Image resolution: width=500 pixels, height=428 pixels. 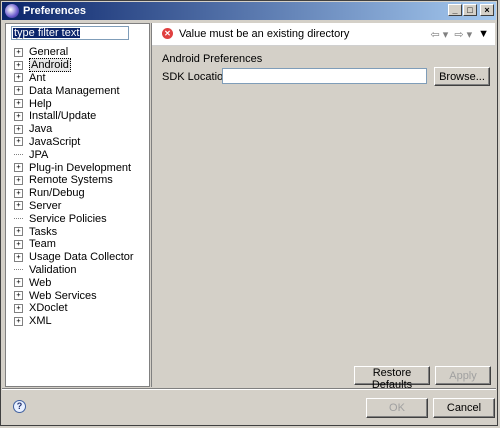 What do you see at coordinates (54, 11) in the screenshot?
I see `window-title: Preferences` at bounding box center [54, 11].